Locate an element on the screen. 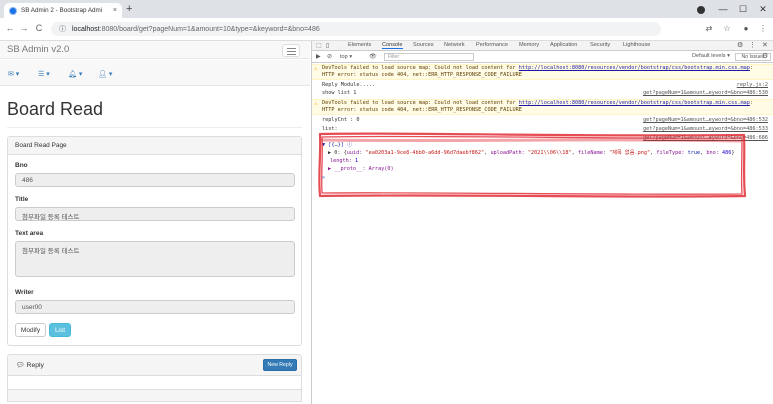 The height and width of the screenshot is (404, 773). settings-gear-icon: ⚙ is located at coordinates (740, 45).